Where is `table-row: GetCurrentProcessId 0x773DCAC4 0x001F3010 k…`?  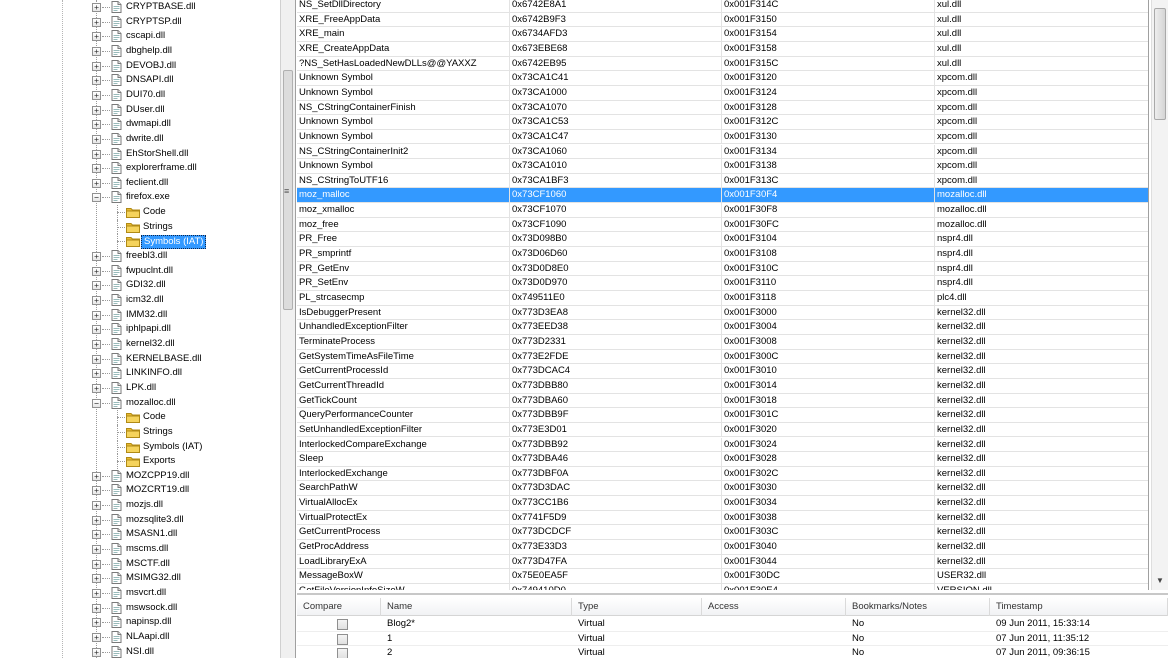 table-row: GetCurrentProcessId 0x773DCAC4 0x001F3010 k… is located at coordinates (722, 371).